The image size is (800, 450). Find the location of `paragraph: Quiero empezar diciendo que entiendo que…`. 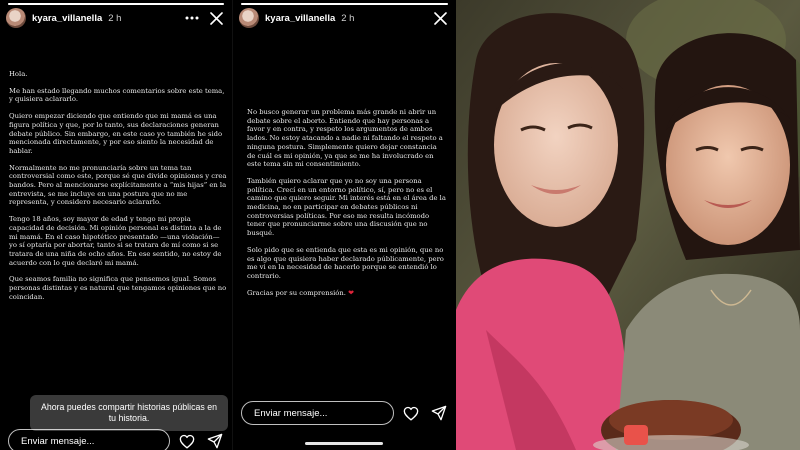

paragraph: Quiero empezar diciendo que entiendo que… is located at coordinates (116, 133).